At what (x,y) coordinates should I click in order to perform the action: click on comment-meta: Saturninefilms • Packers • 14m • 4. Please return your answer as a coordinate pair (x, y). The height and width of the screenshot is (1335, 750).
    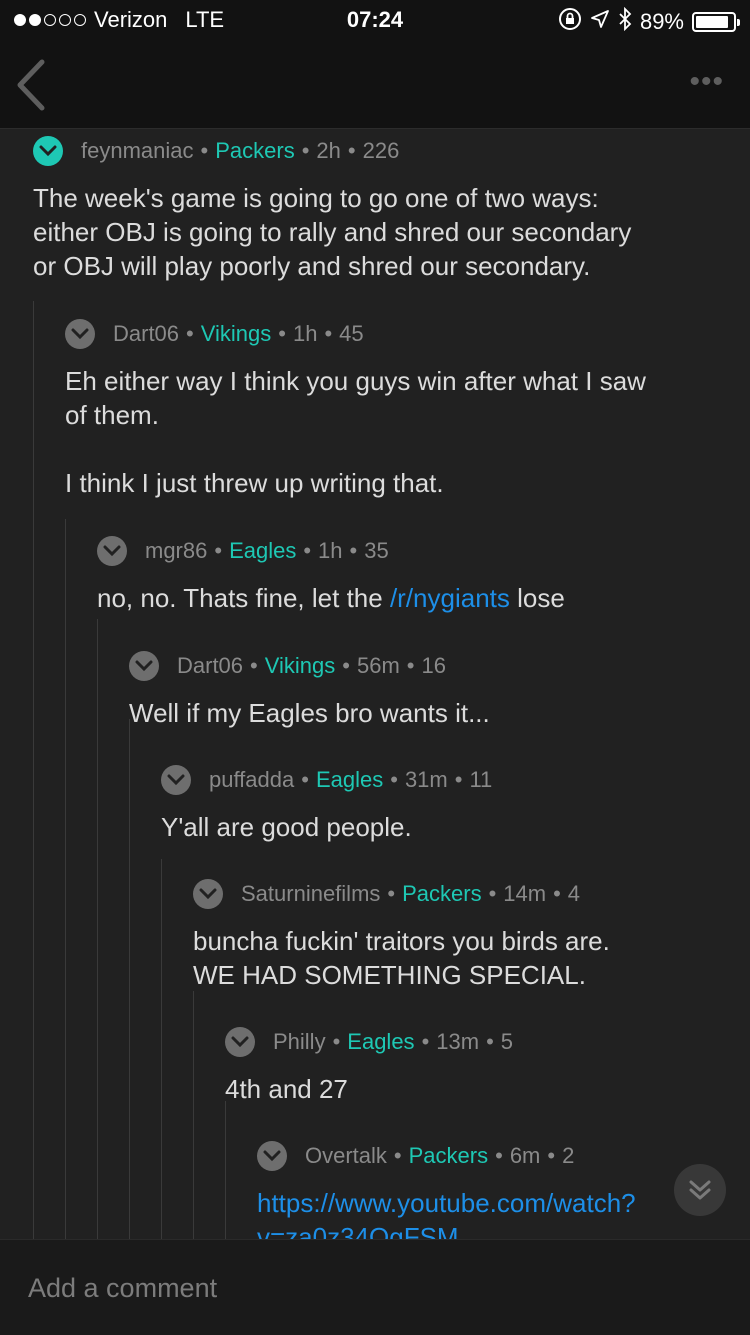
    Looking at the image, I should click on (471, 894).